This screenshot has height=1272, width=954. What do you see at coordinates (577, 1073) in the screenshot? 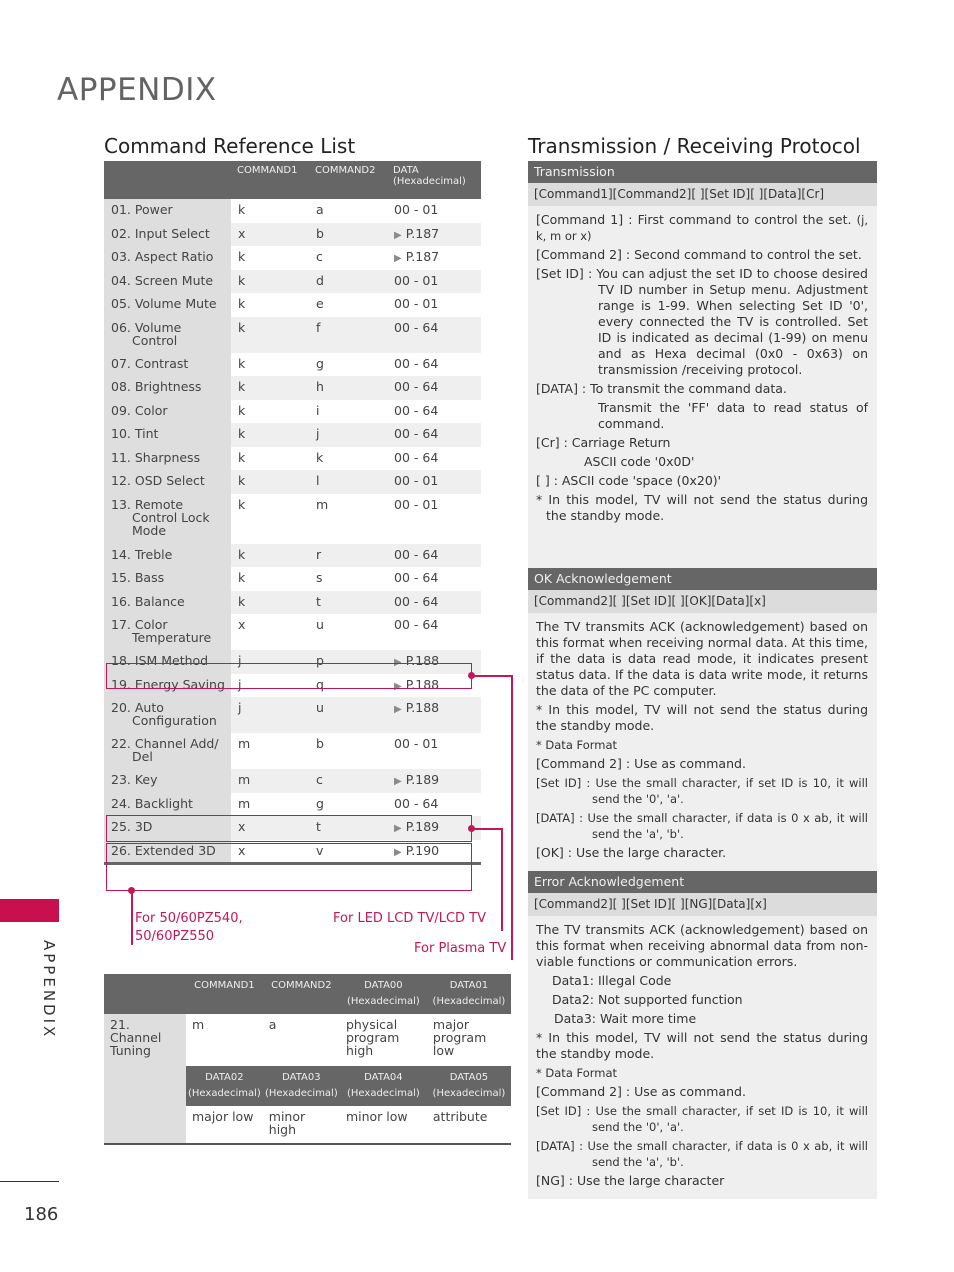
I see `error-ack-format-label: * Data Format` at bounding box center [577, 1073].